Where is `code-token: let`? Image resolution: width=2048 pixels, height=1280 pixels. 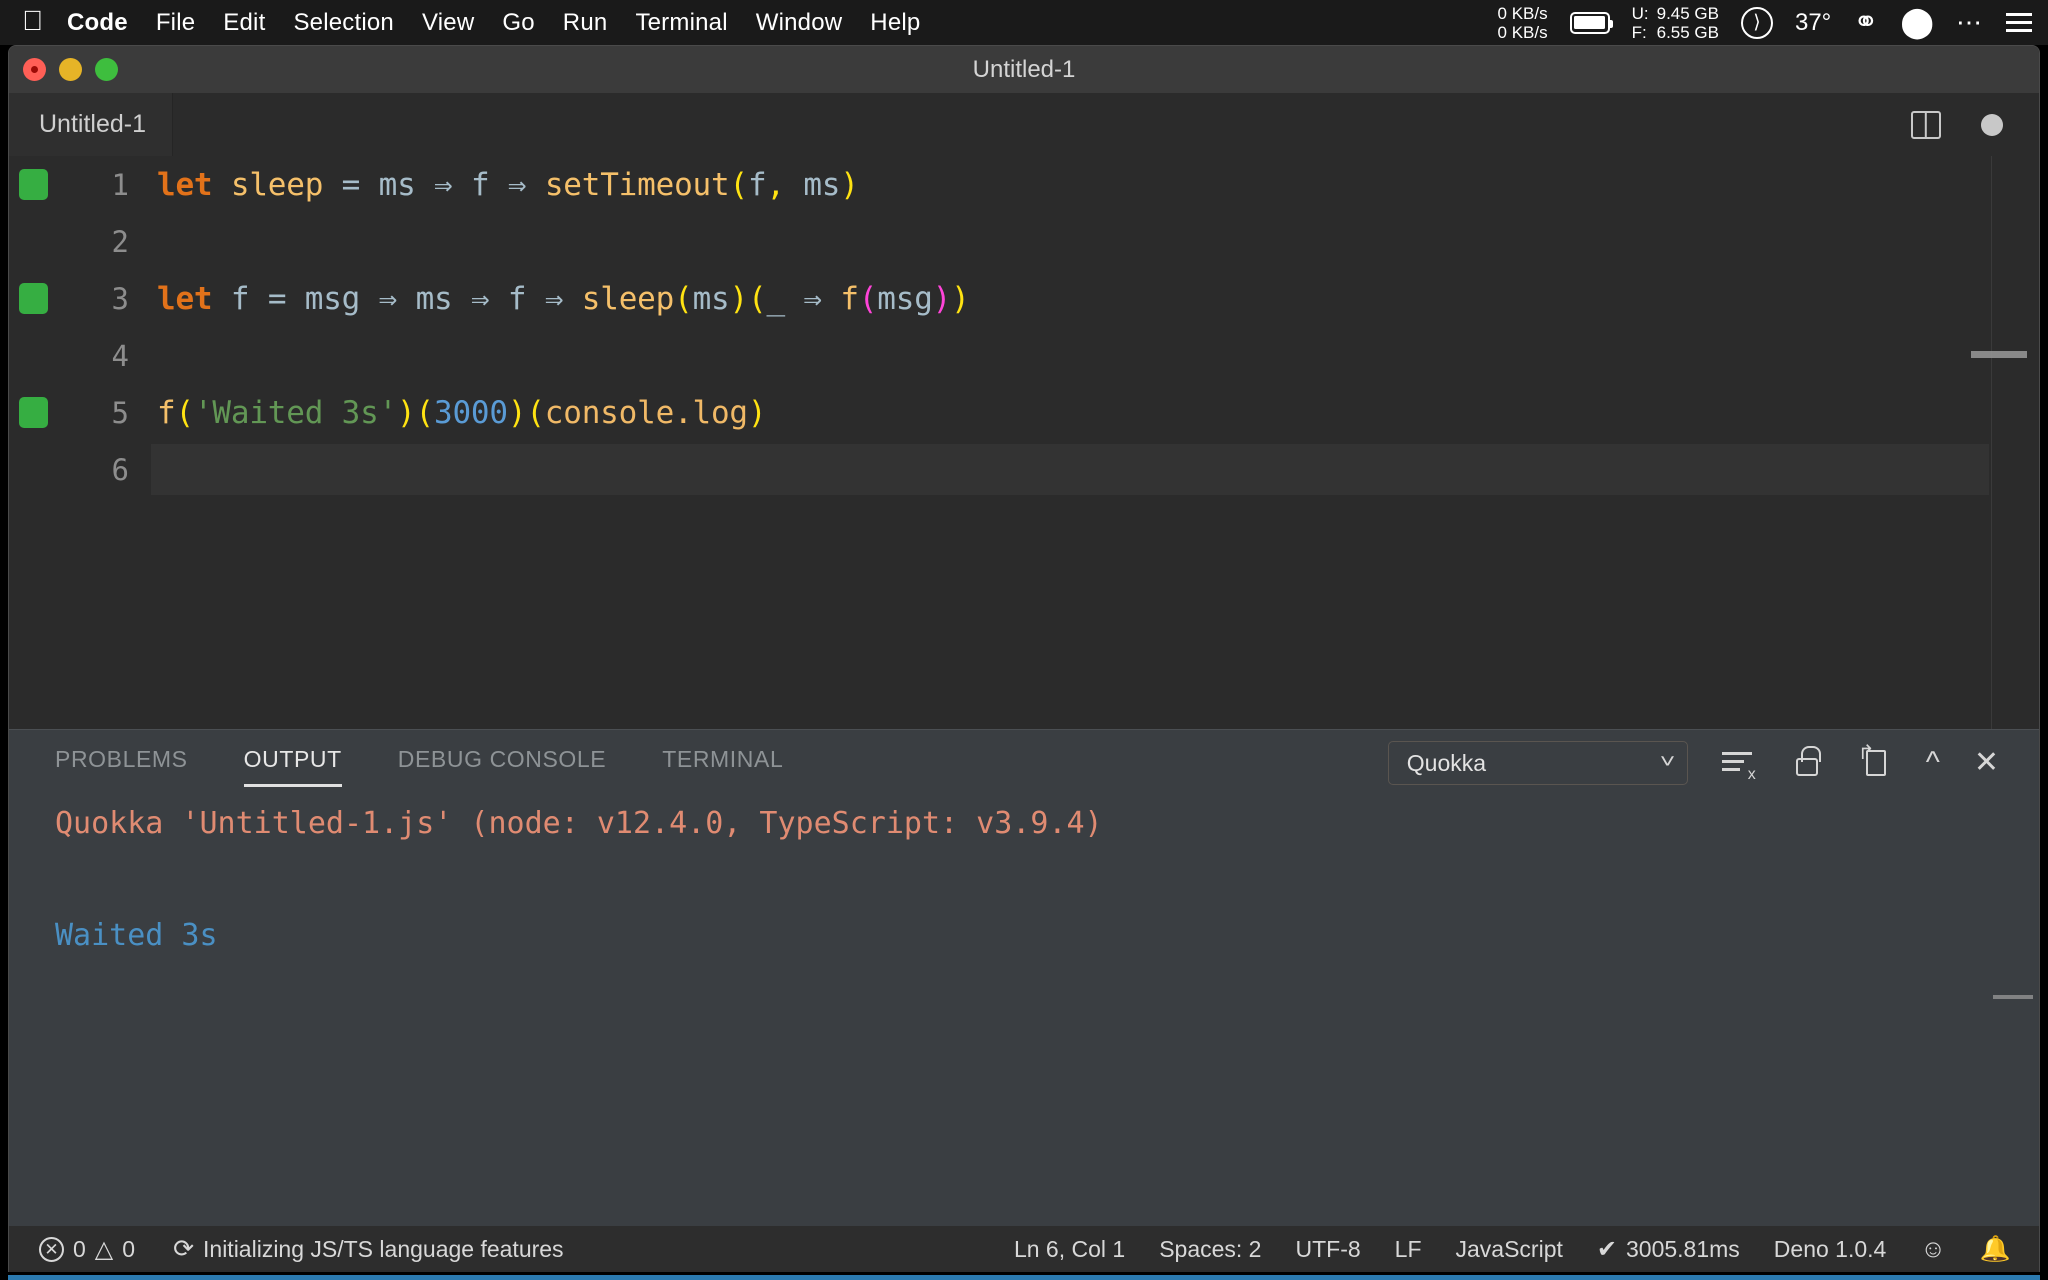 code-token: let is located at coordinates (185, 184).